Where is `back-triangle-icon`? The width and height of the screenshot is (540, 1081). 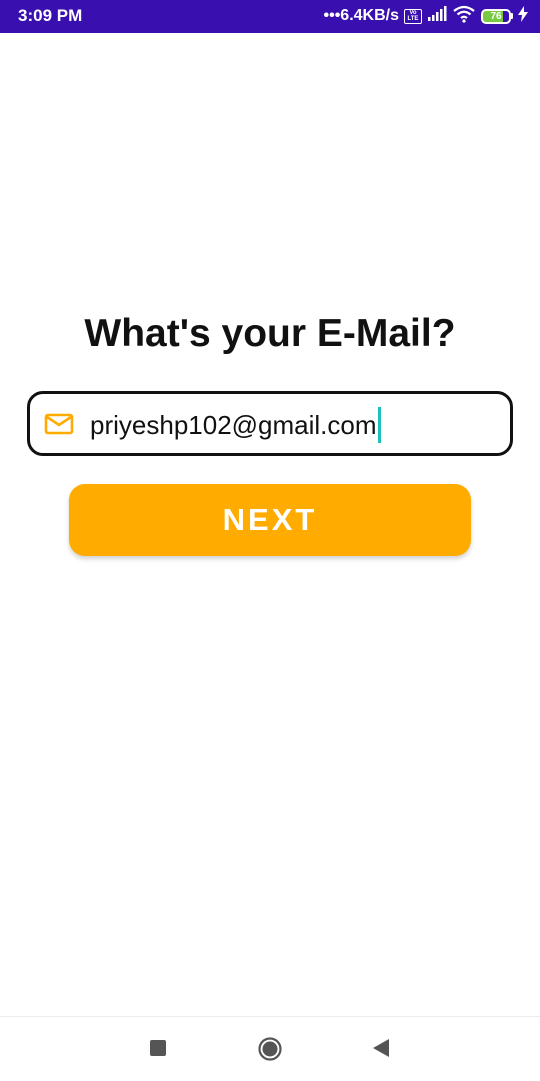 back-triangle-icon is located at coordinates (381, 1048).